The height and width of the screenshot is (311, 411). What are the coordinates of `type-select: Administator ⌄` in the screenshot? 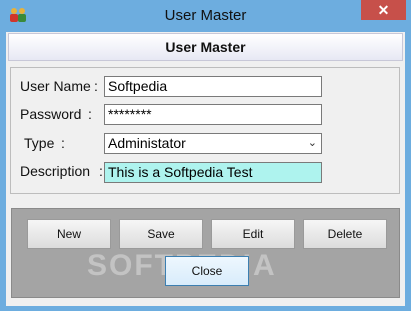 It's located at (213, 143).